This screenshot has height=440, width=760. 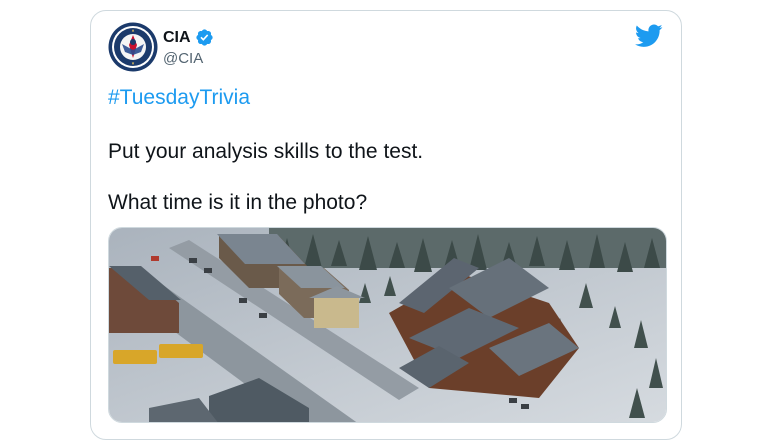 I want to click on tweet-text-line-1: Put your analysis skills to the test., so click(x=266, y=151).